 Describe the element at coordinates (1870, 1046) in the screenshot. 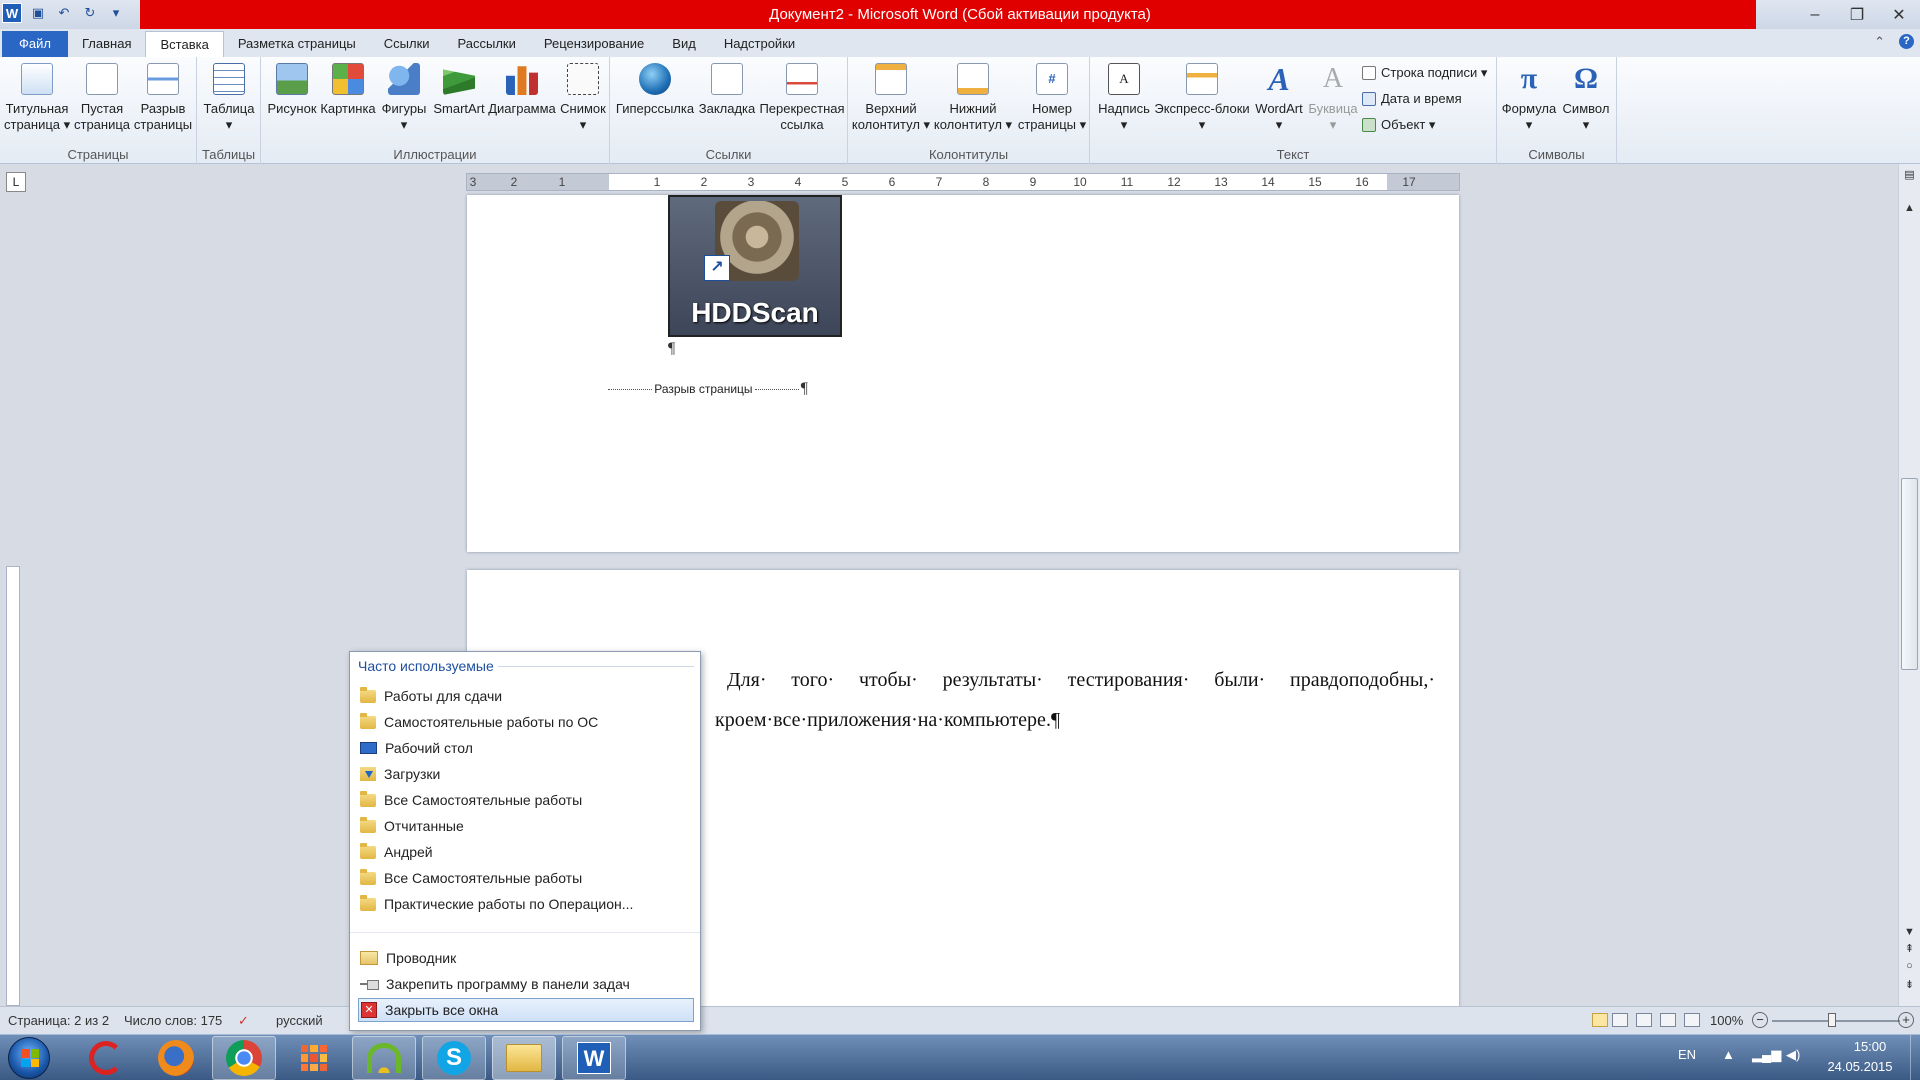

I see `clock-time: 15:00` at that location.